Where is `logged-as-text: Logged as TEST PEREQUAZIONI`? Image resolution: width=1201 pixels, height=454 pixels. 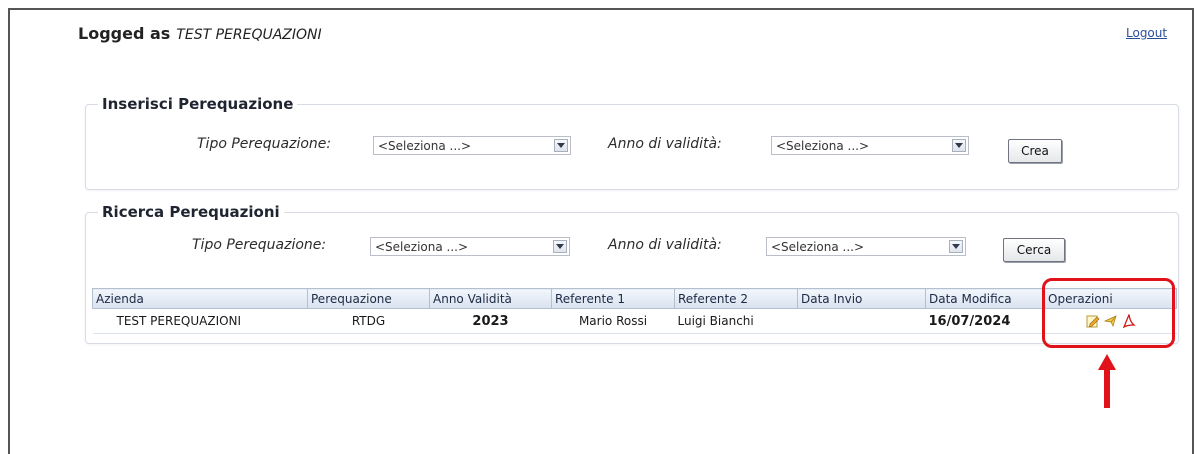 logged-as-text: Logged as TEST PEREQUAZIONI is located at coordinates (200, 33).